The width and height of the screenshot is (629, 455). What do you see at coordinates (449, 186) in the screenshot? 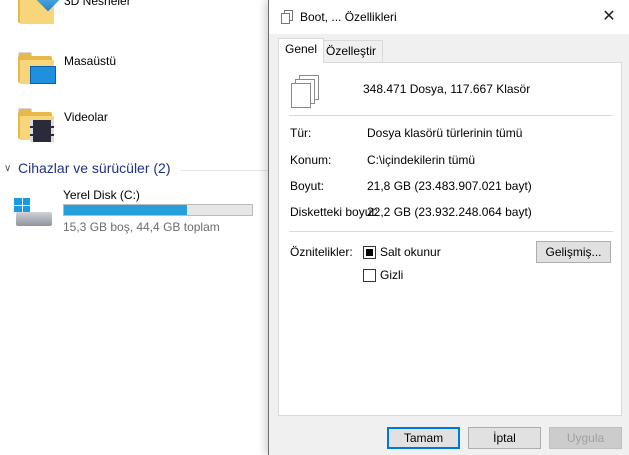
I see `size-value: 21,8 GB (23.483.907.021 bayt)` at bounding box center [449, 186].